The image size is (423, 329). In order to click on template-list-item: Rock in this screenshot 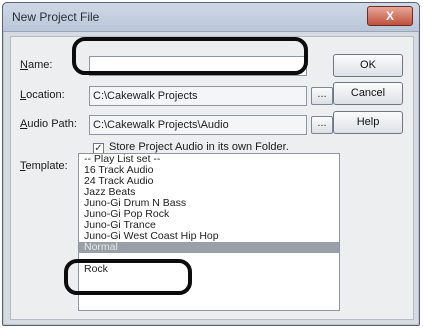, I will do `click(209, 269)`.